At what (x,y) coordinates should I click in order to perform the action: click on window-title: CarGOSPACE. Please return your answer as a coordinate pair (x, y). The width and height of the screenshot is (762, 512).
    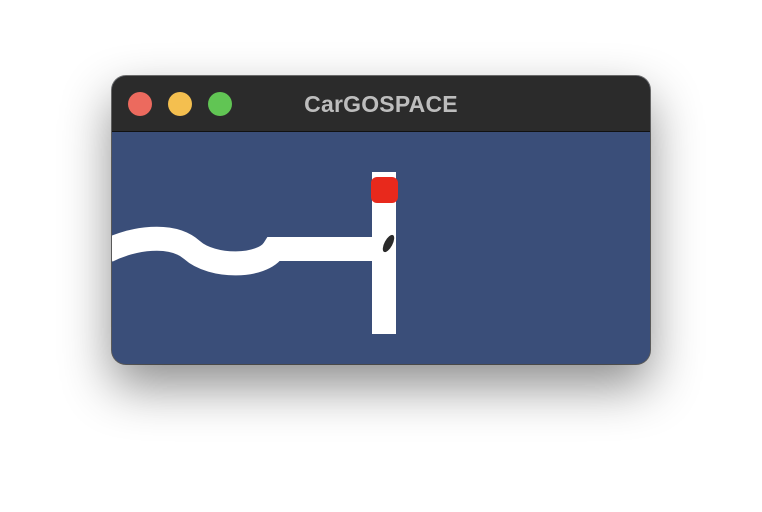
    Looking at the image, I should click on (381, 104).